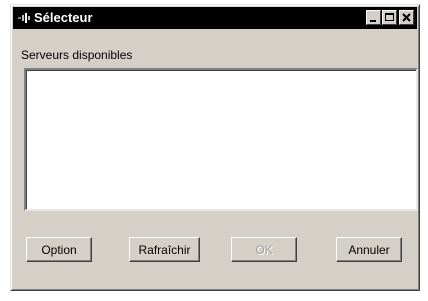 The image size is (428, 301). I want to click on window-title: Sélecteur, so click(63, 17).